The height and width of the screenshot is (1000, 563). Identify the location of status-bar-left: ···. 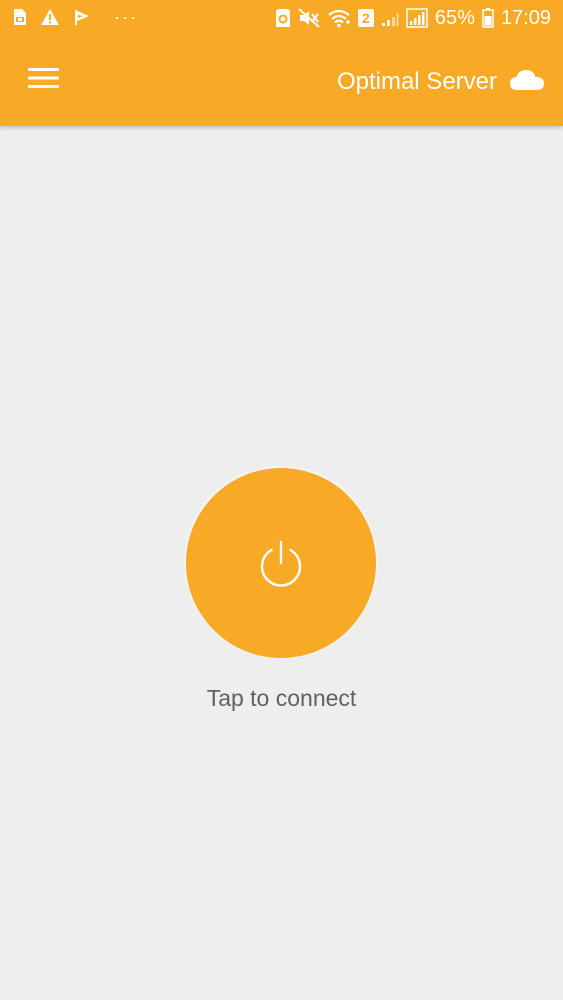
(74, 17).